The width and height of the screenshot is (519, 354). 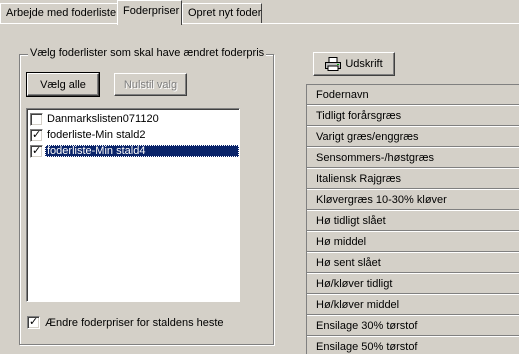 I want to click on list-item-min-stald4: ✓ foderliste-Min stald4, so click(x=134, y=151).